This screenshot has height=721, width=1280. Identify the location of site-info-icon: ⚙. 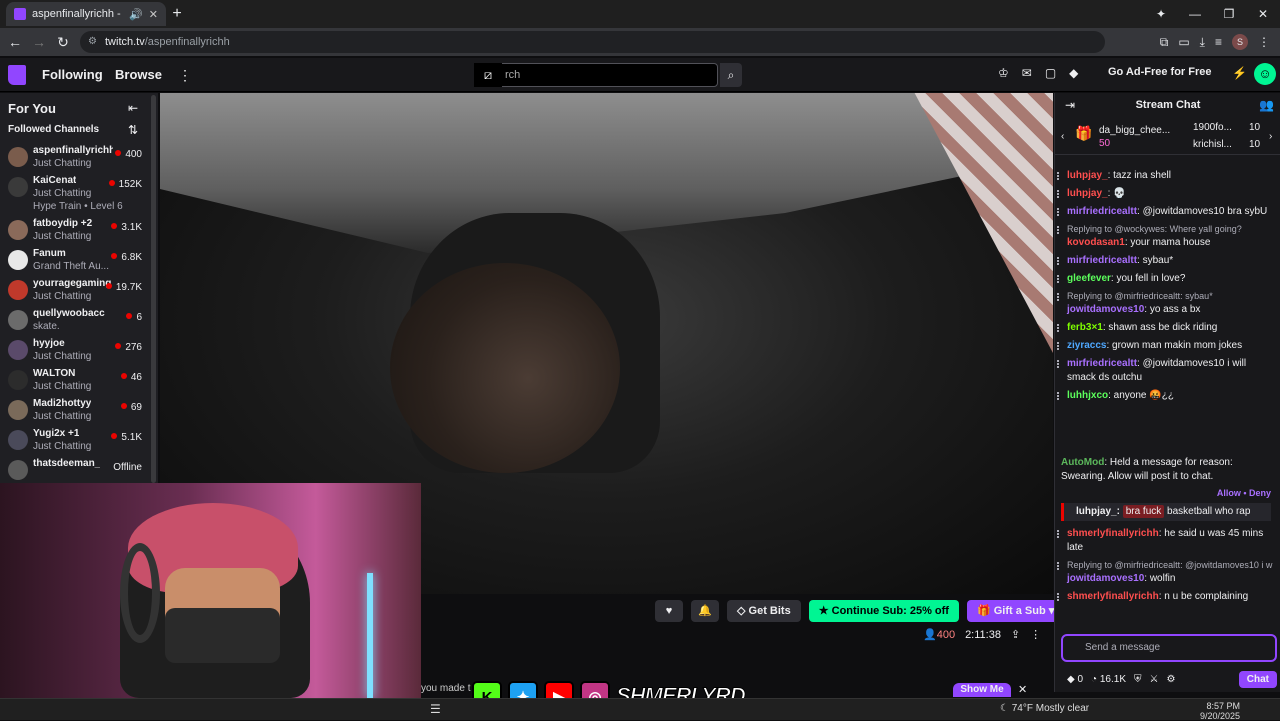
(94, 42).